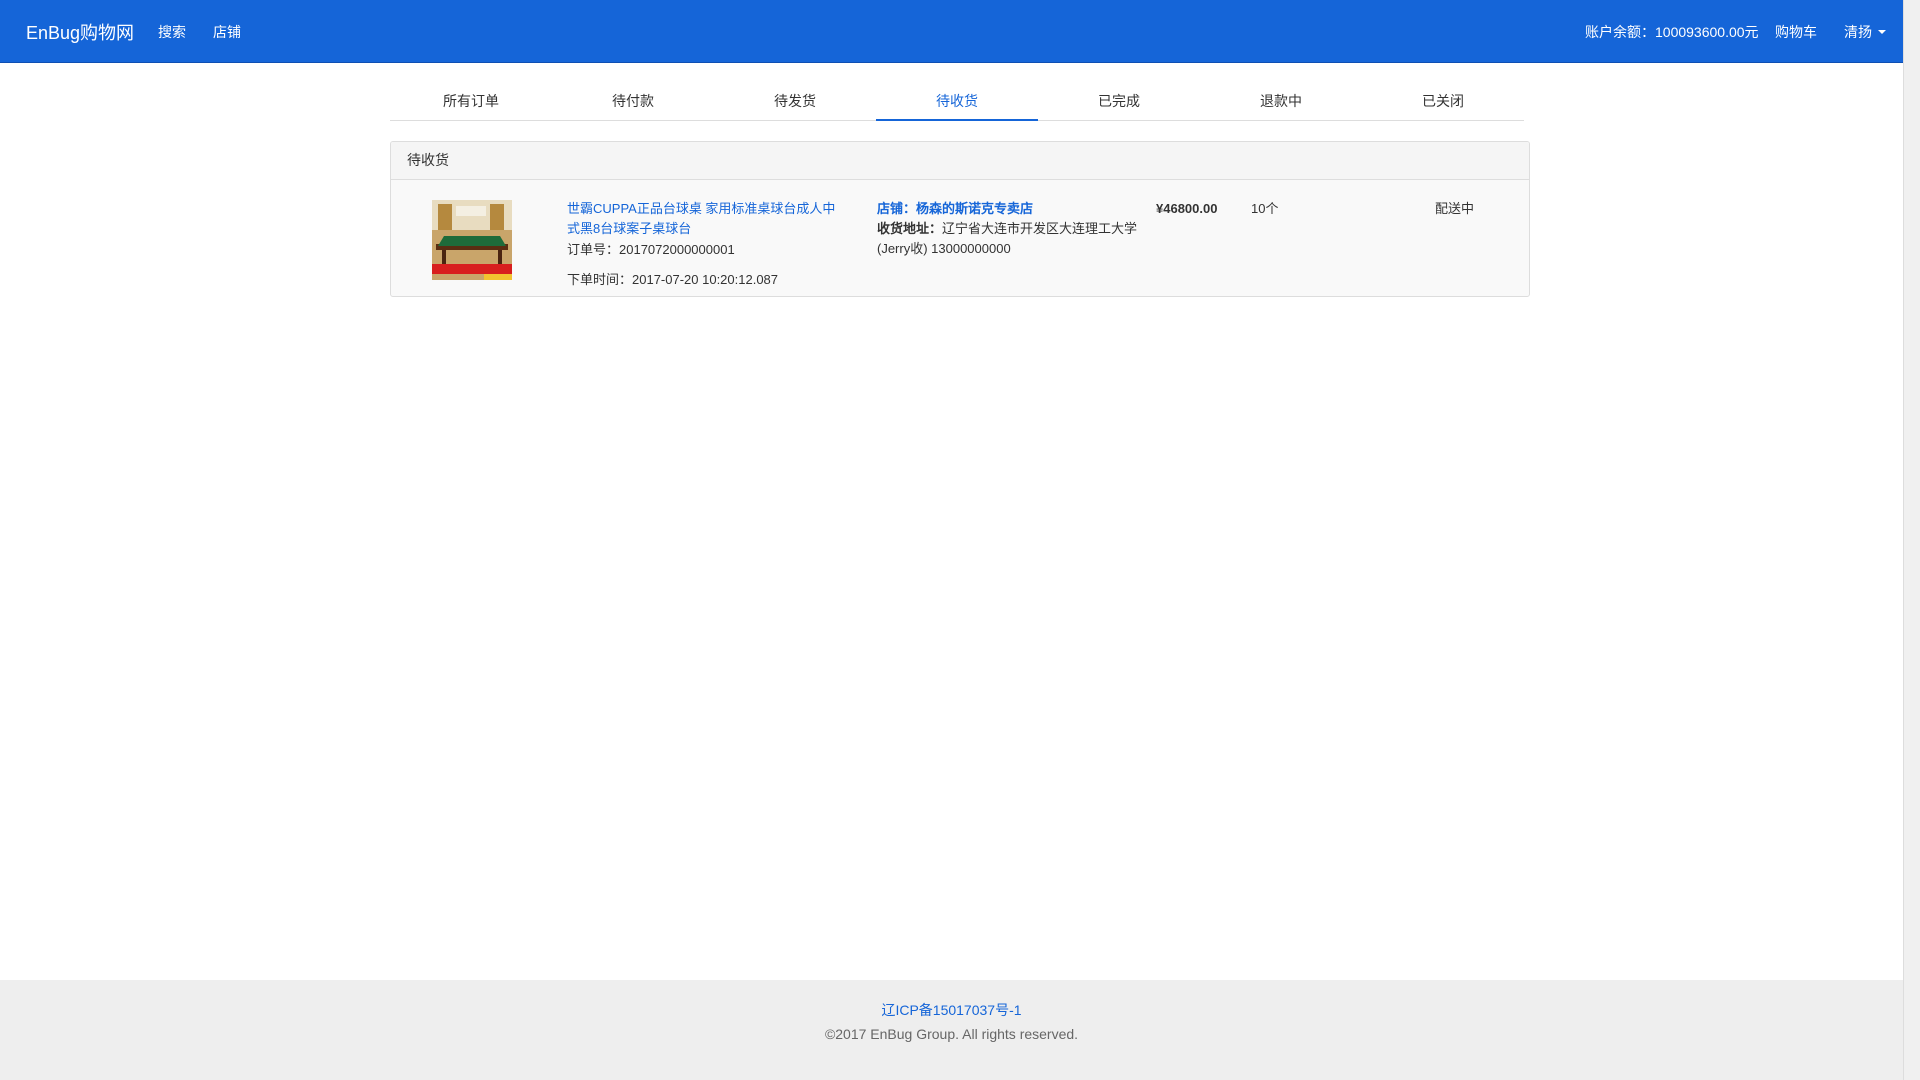  I want to click on nav-shop-link: 店铺, so click(227, 32).